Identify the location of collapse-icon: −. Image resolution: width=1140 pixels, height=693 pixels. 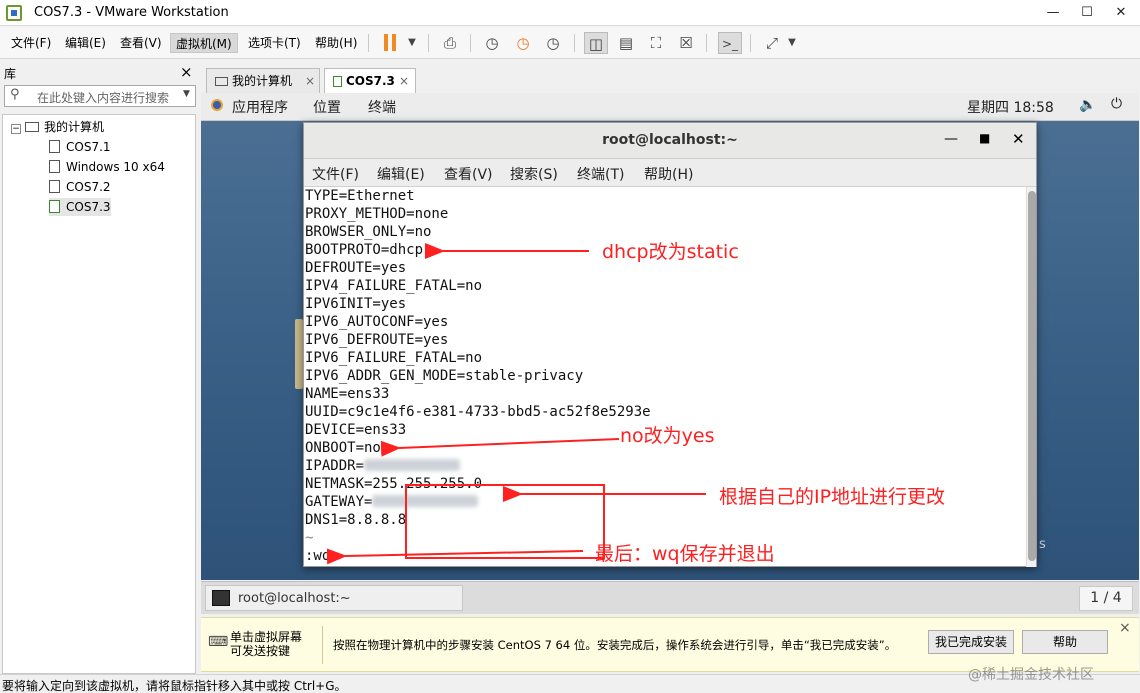
(16, 129).